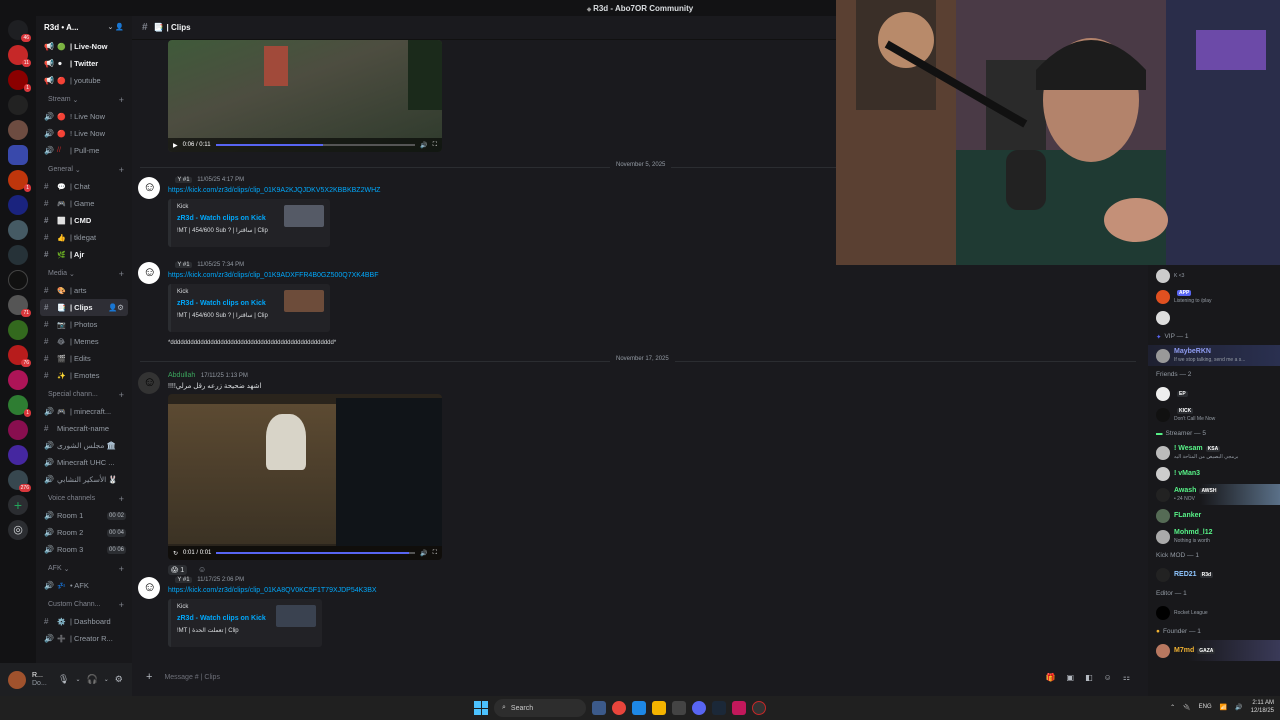  I want to click on taskbar-search: ⌕ Search, so click(540, 708).